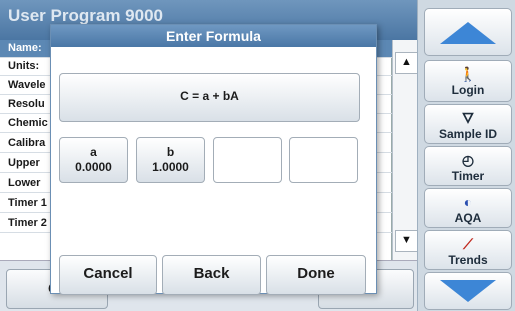  What do you see at coordinates (213, 36) in the screenshot?
I see `dialog-title: Enter Formula` at bounding box center [213, 36].